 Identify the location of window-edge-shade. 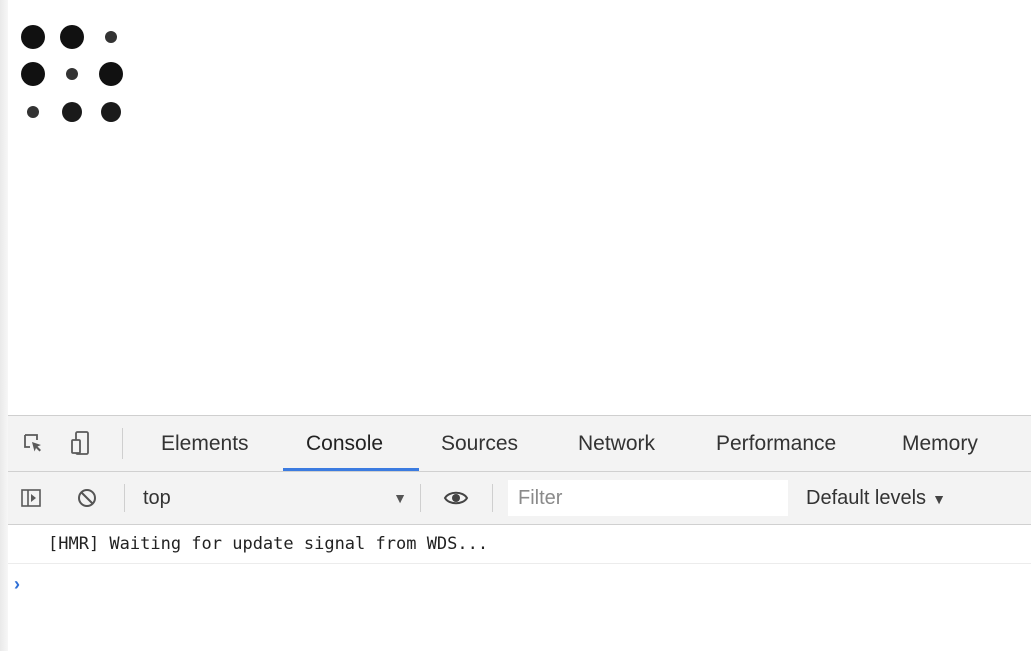
(4, 325).